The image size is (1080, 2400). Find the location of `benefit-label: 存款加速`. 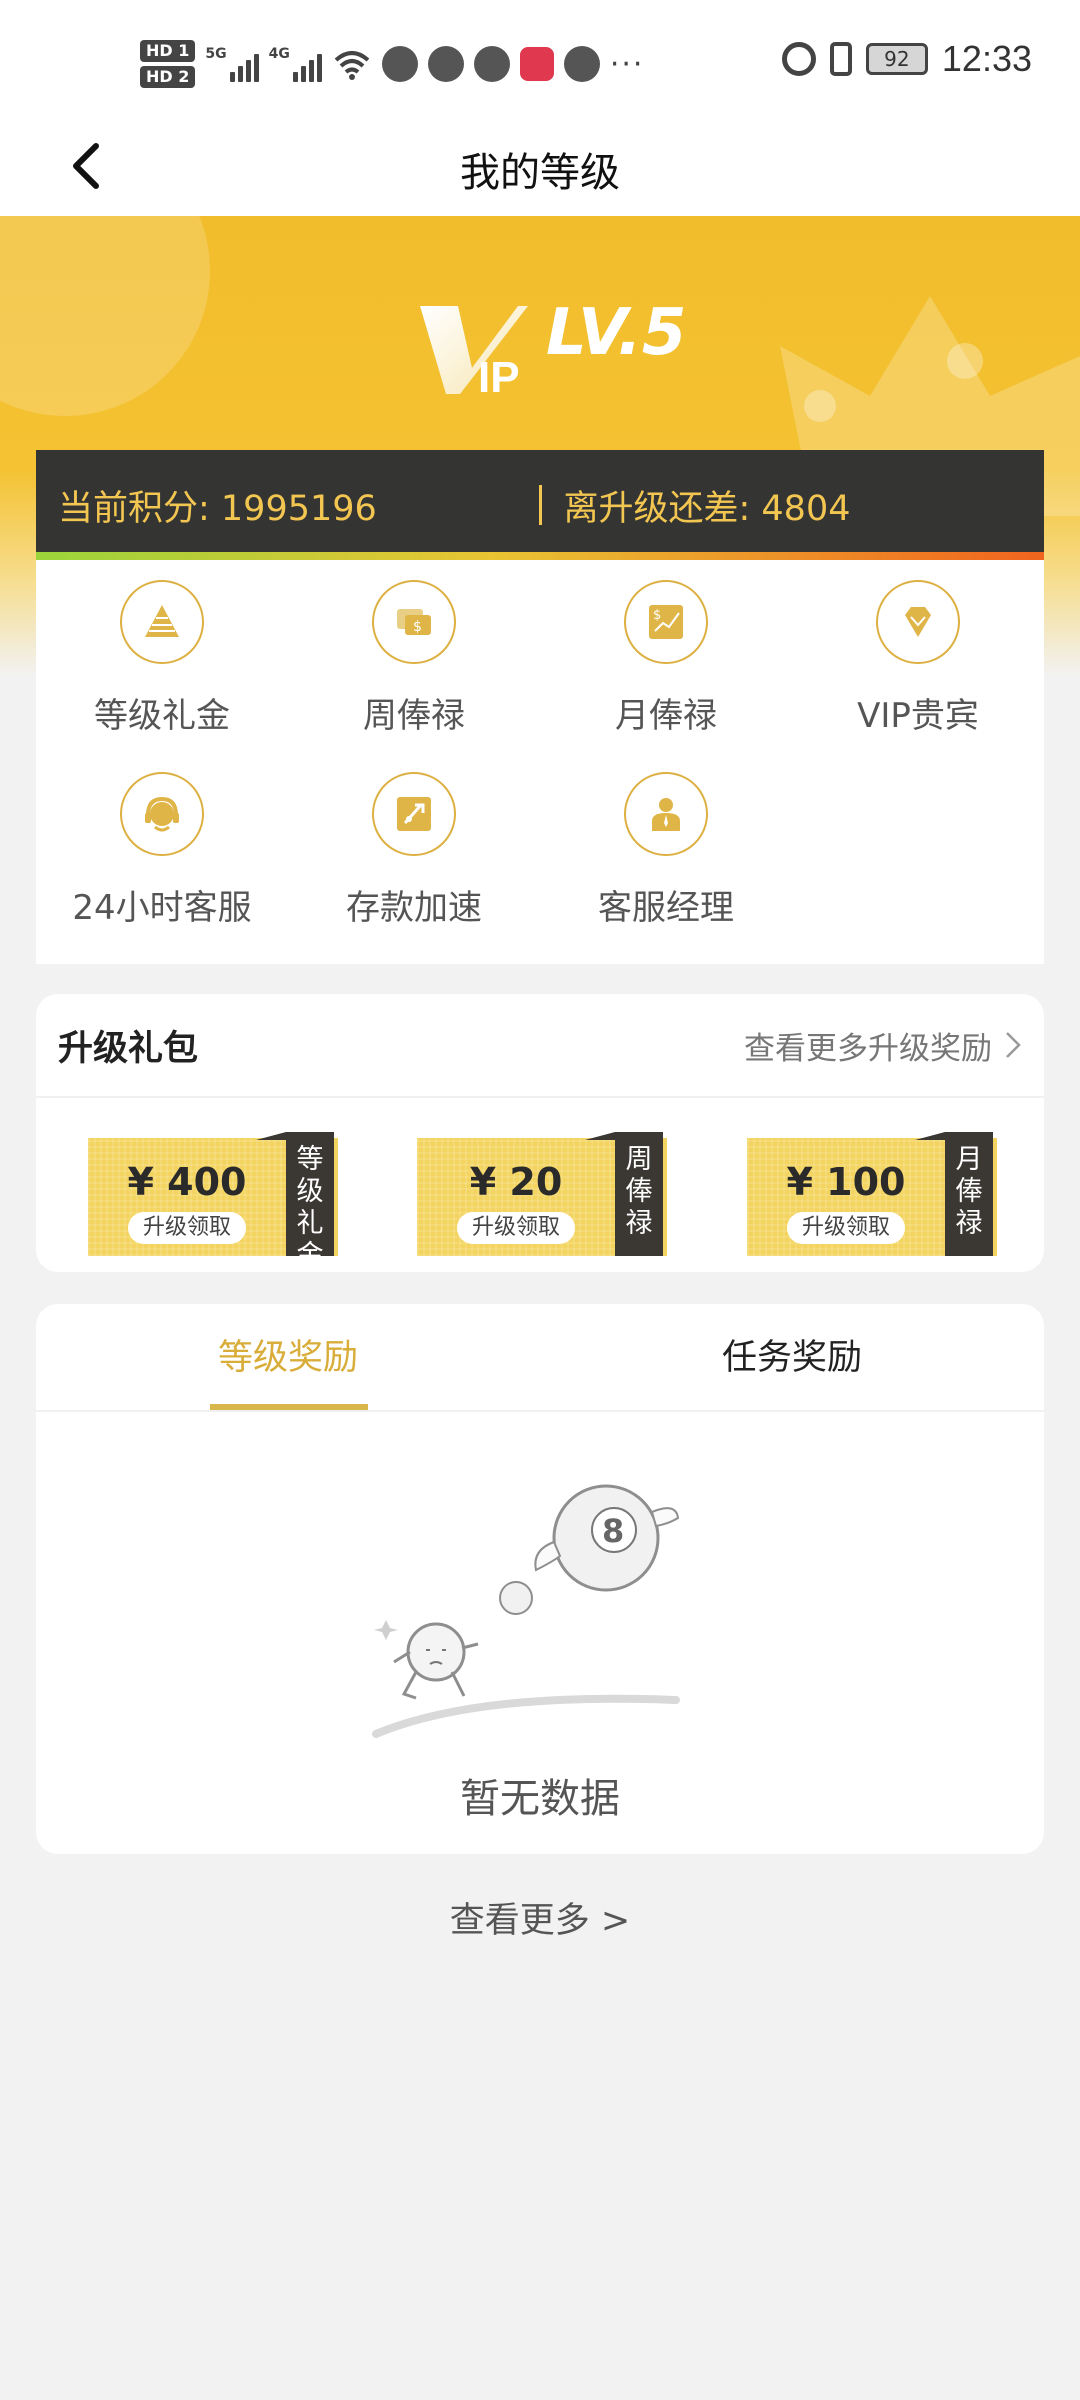

benefit-label: 存款加速 is located at coordinates (414, 908).